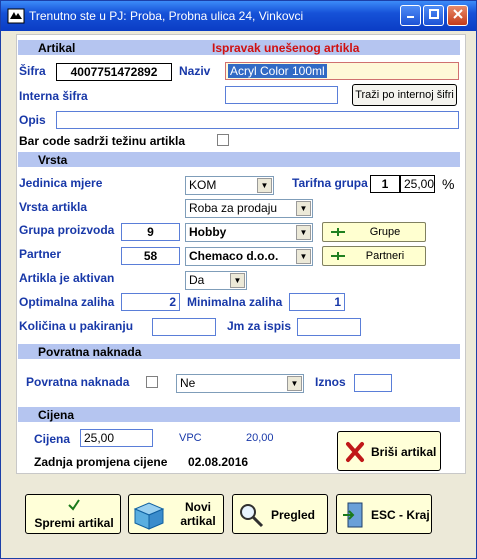  I want to click on grupa-proizvoda-value: Hobby, so click(208, 232).